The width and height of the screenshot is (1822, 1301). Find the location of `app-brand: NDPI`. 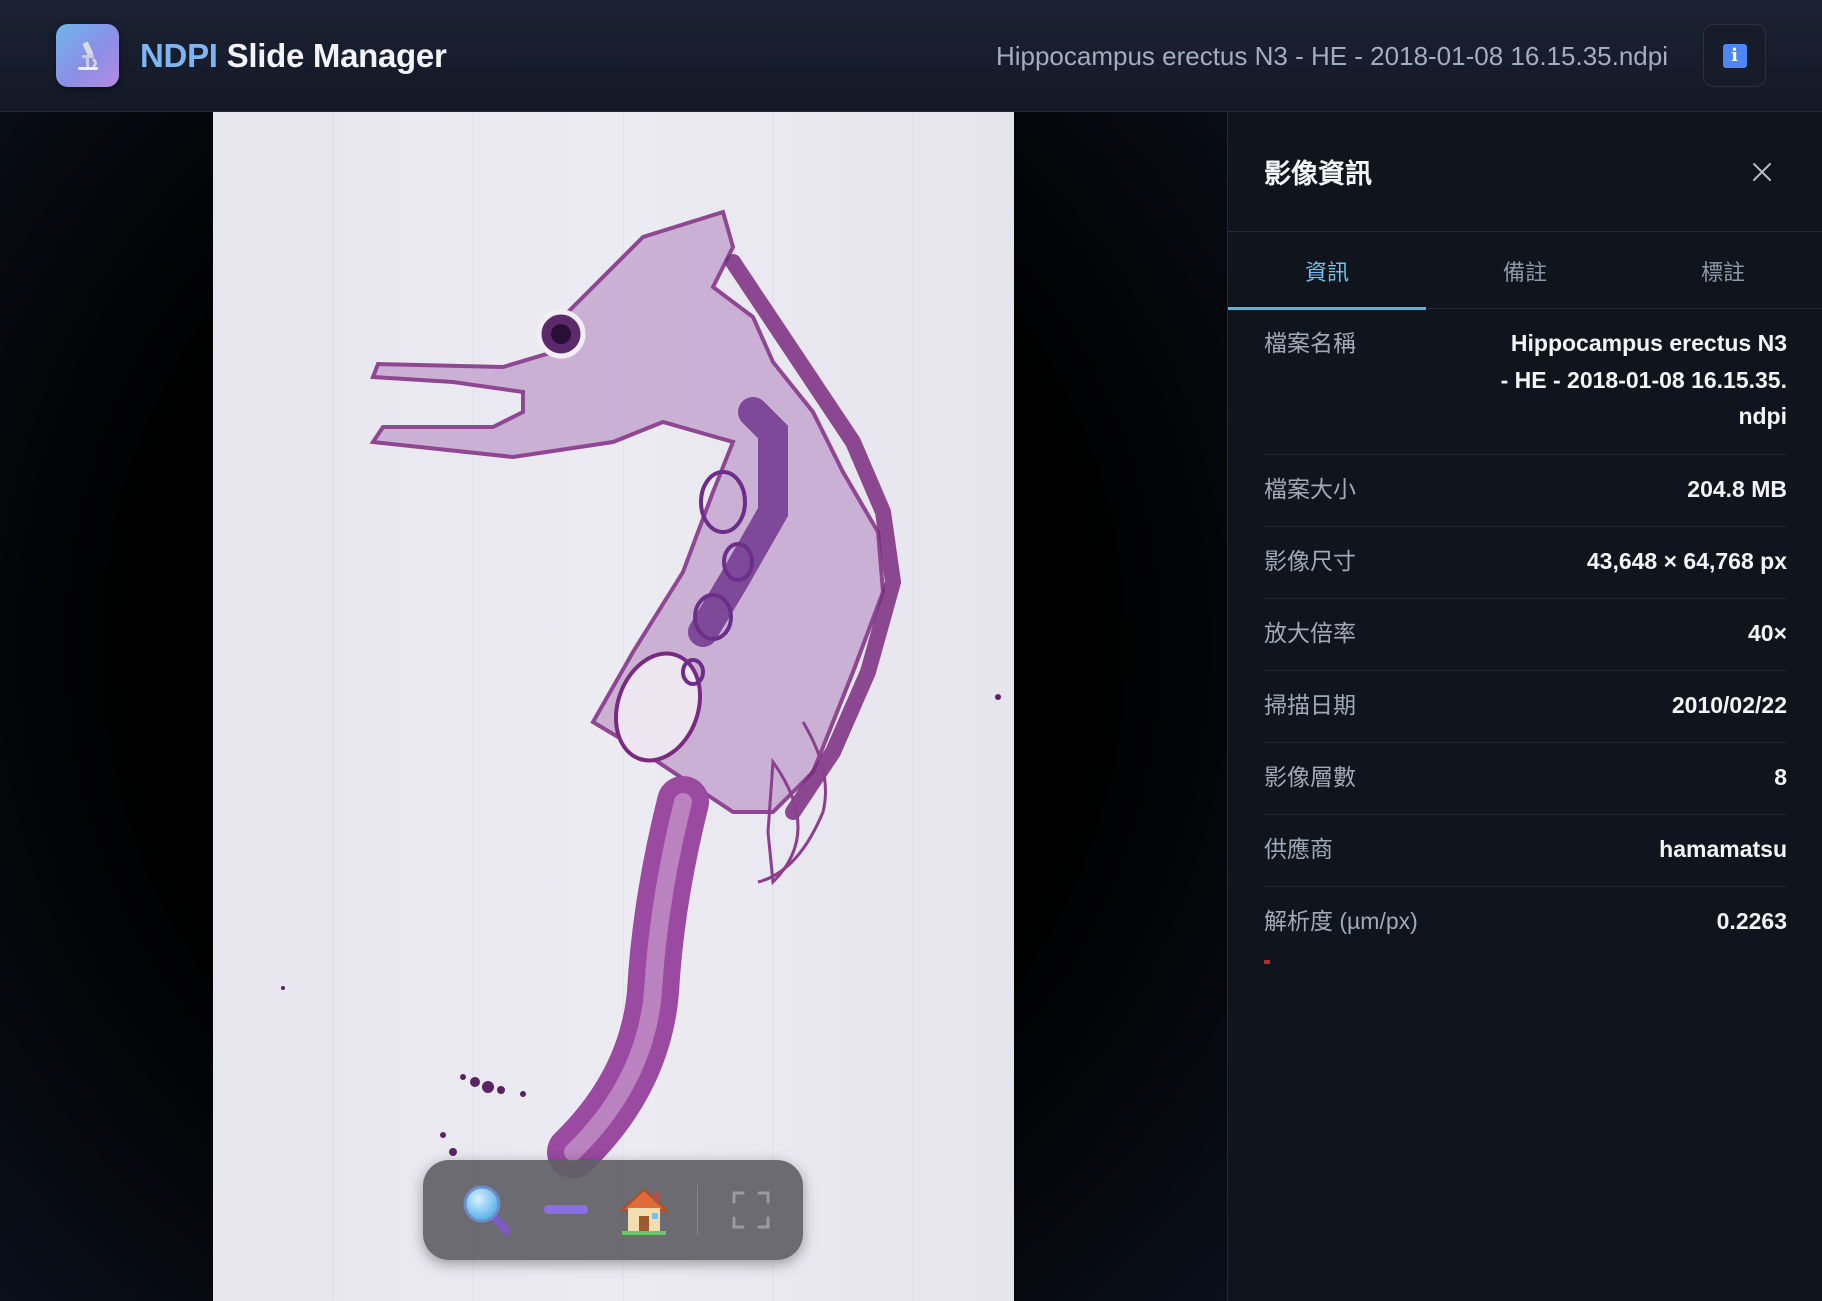

app-brand: NDPI is located at coordinates (179, 55).